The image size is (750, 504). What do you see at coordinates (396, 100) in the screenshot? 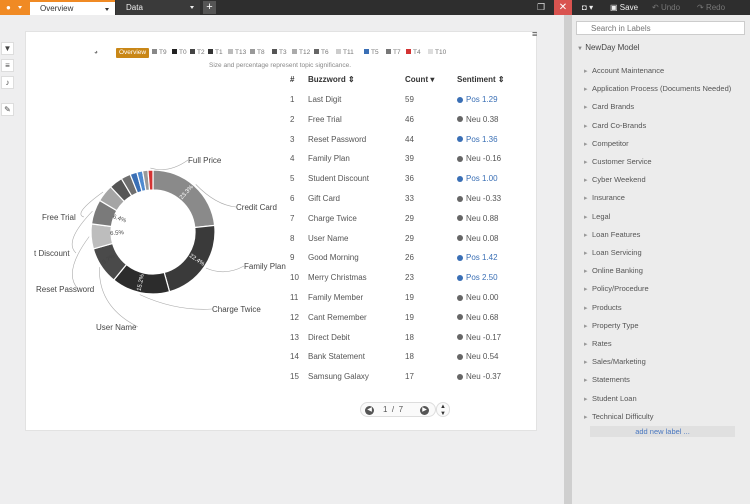
I see `table-row: 1 Last Digit 59 Pos 1.29` at bounding box center [396, 100].